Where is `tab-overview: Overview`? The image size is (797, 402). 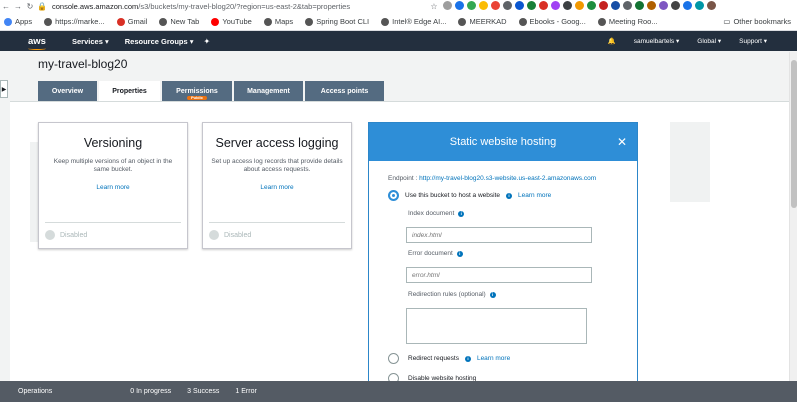
tab-overview: Overview is located at coordinates (67, 91).